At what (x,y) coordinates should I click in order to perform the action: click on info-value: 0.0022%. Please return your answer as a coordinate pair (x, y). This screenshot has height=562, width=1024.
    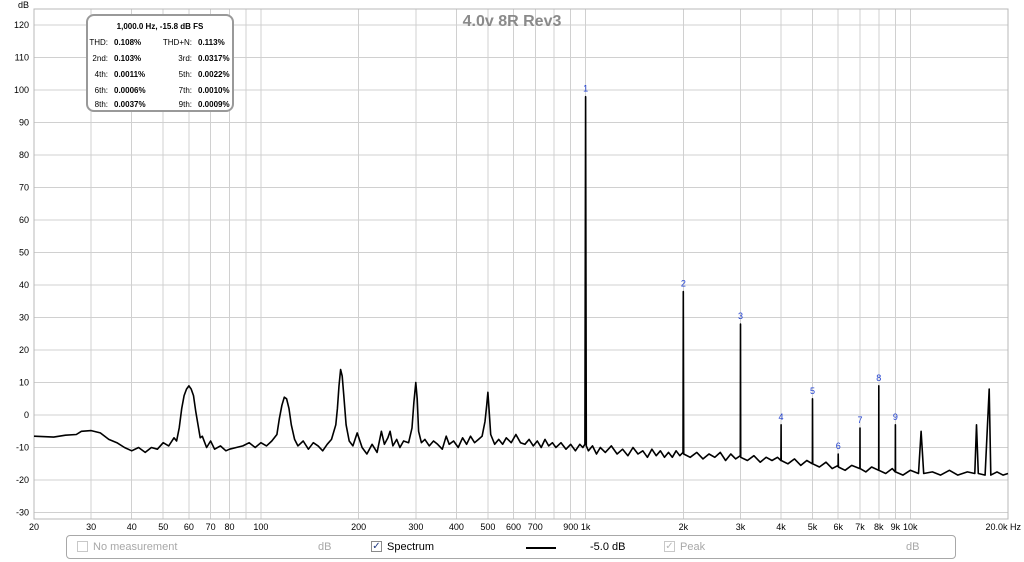
    Looking at the image, I should click on (214, 74).